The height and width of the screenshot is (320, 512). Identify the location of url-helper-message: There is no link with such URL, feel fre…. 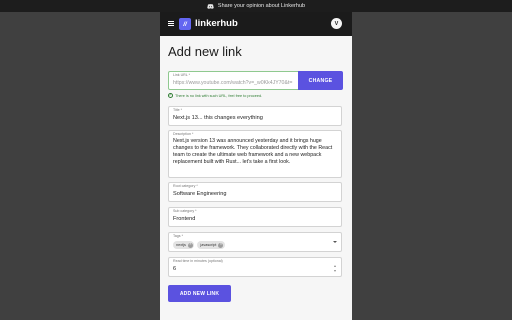
(219, 95).